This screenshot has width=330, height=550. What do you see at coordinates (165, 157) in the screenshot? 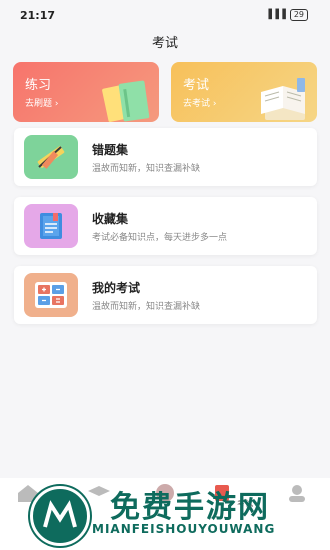
I see `wrong-questions-item: 错题集 温故而知新，知识查漏补缺` at bounding box center [165, 157].